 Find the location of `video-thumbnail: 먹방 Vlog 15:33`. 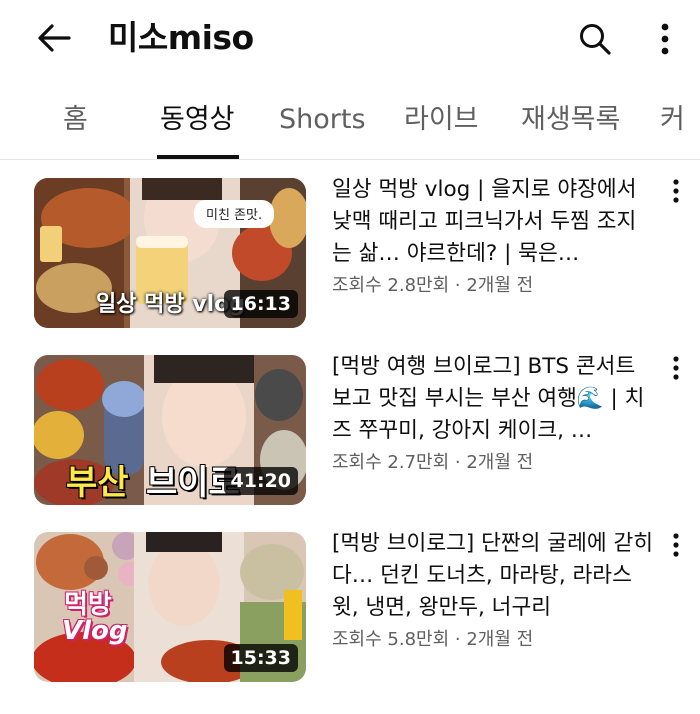

video-thumbnail: 먹방 Vlog 15:33 is located at coordinates (170, 607).